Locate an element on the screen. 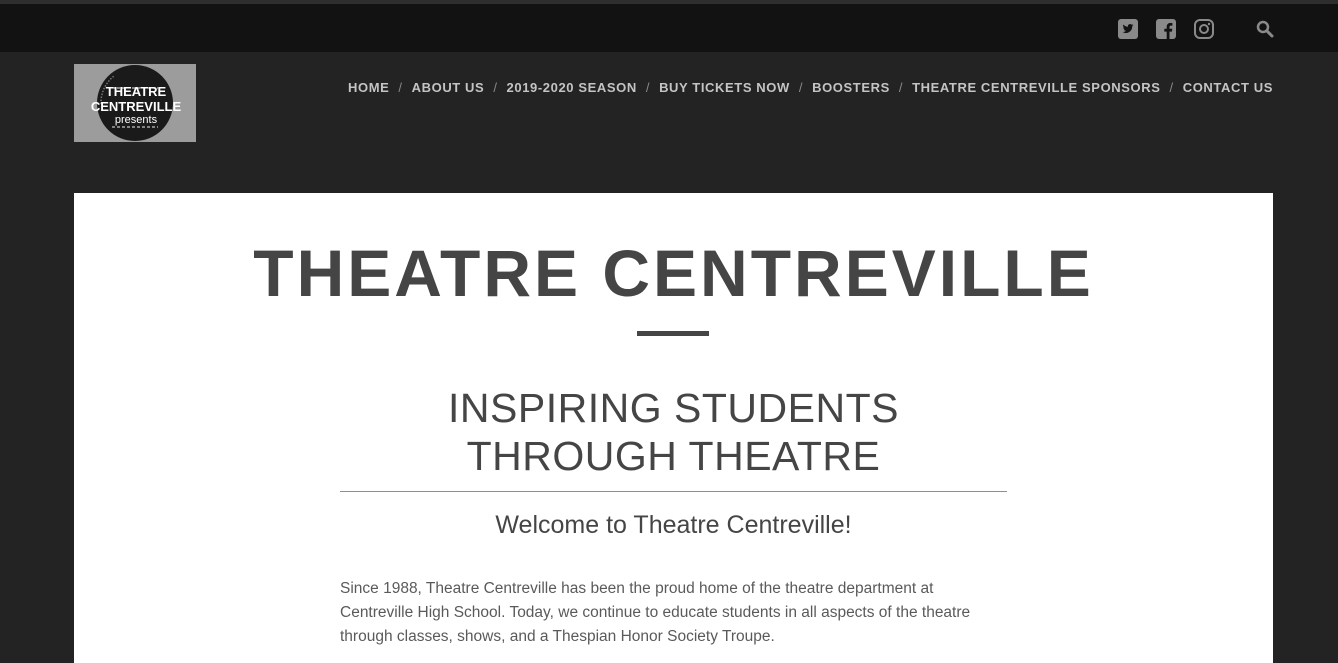 The width and height of the screenshot is (1338, 663). logo-line3: presents is located at coordinates (136, 120).